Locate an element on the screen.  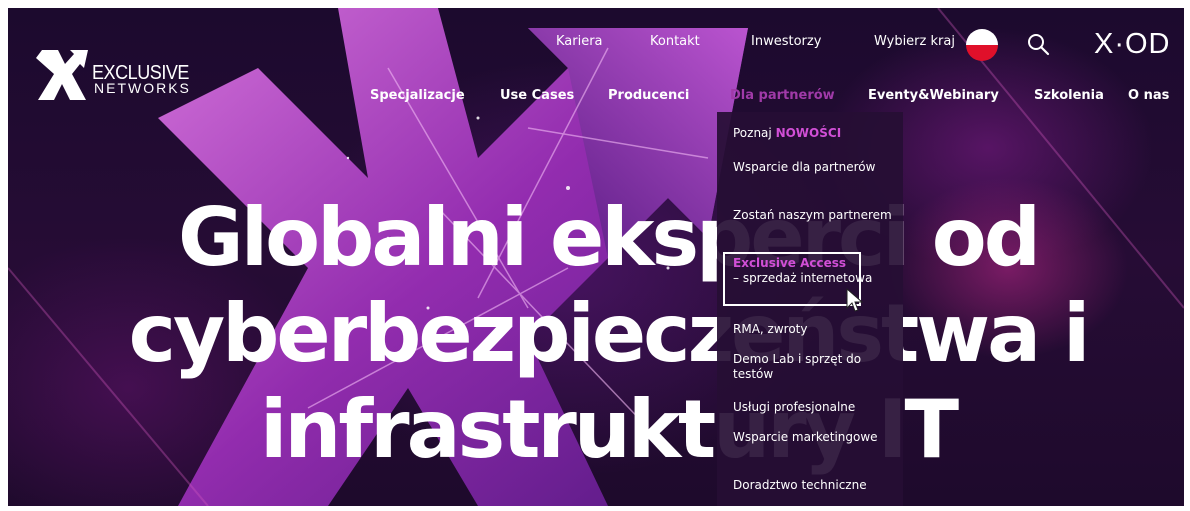
logo-text-networks: NETWORKS is located at coordinates (142, 88).